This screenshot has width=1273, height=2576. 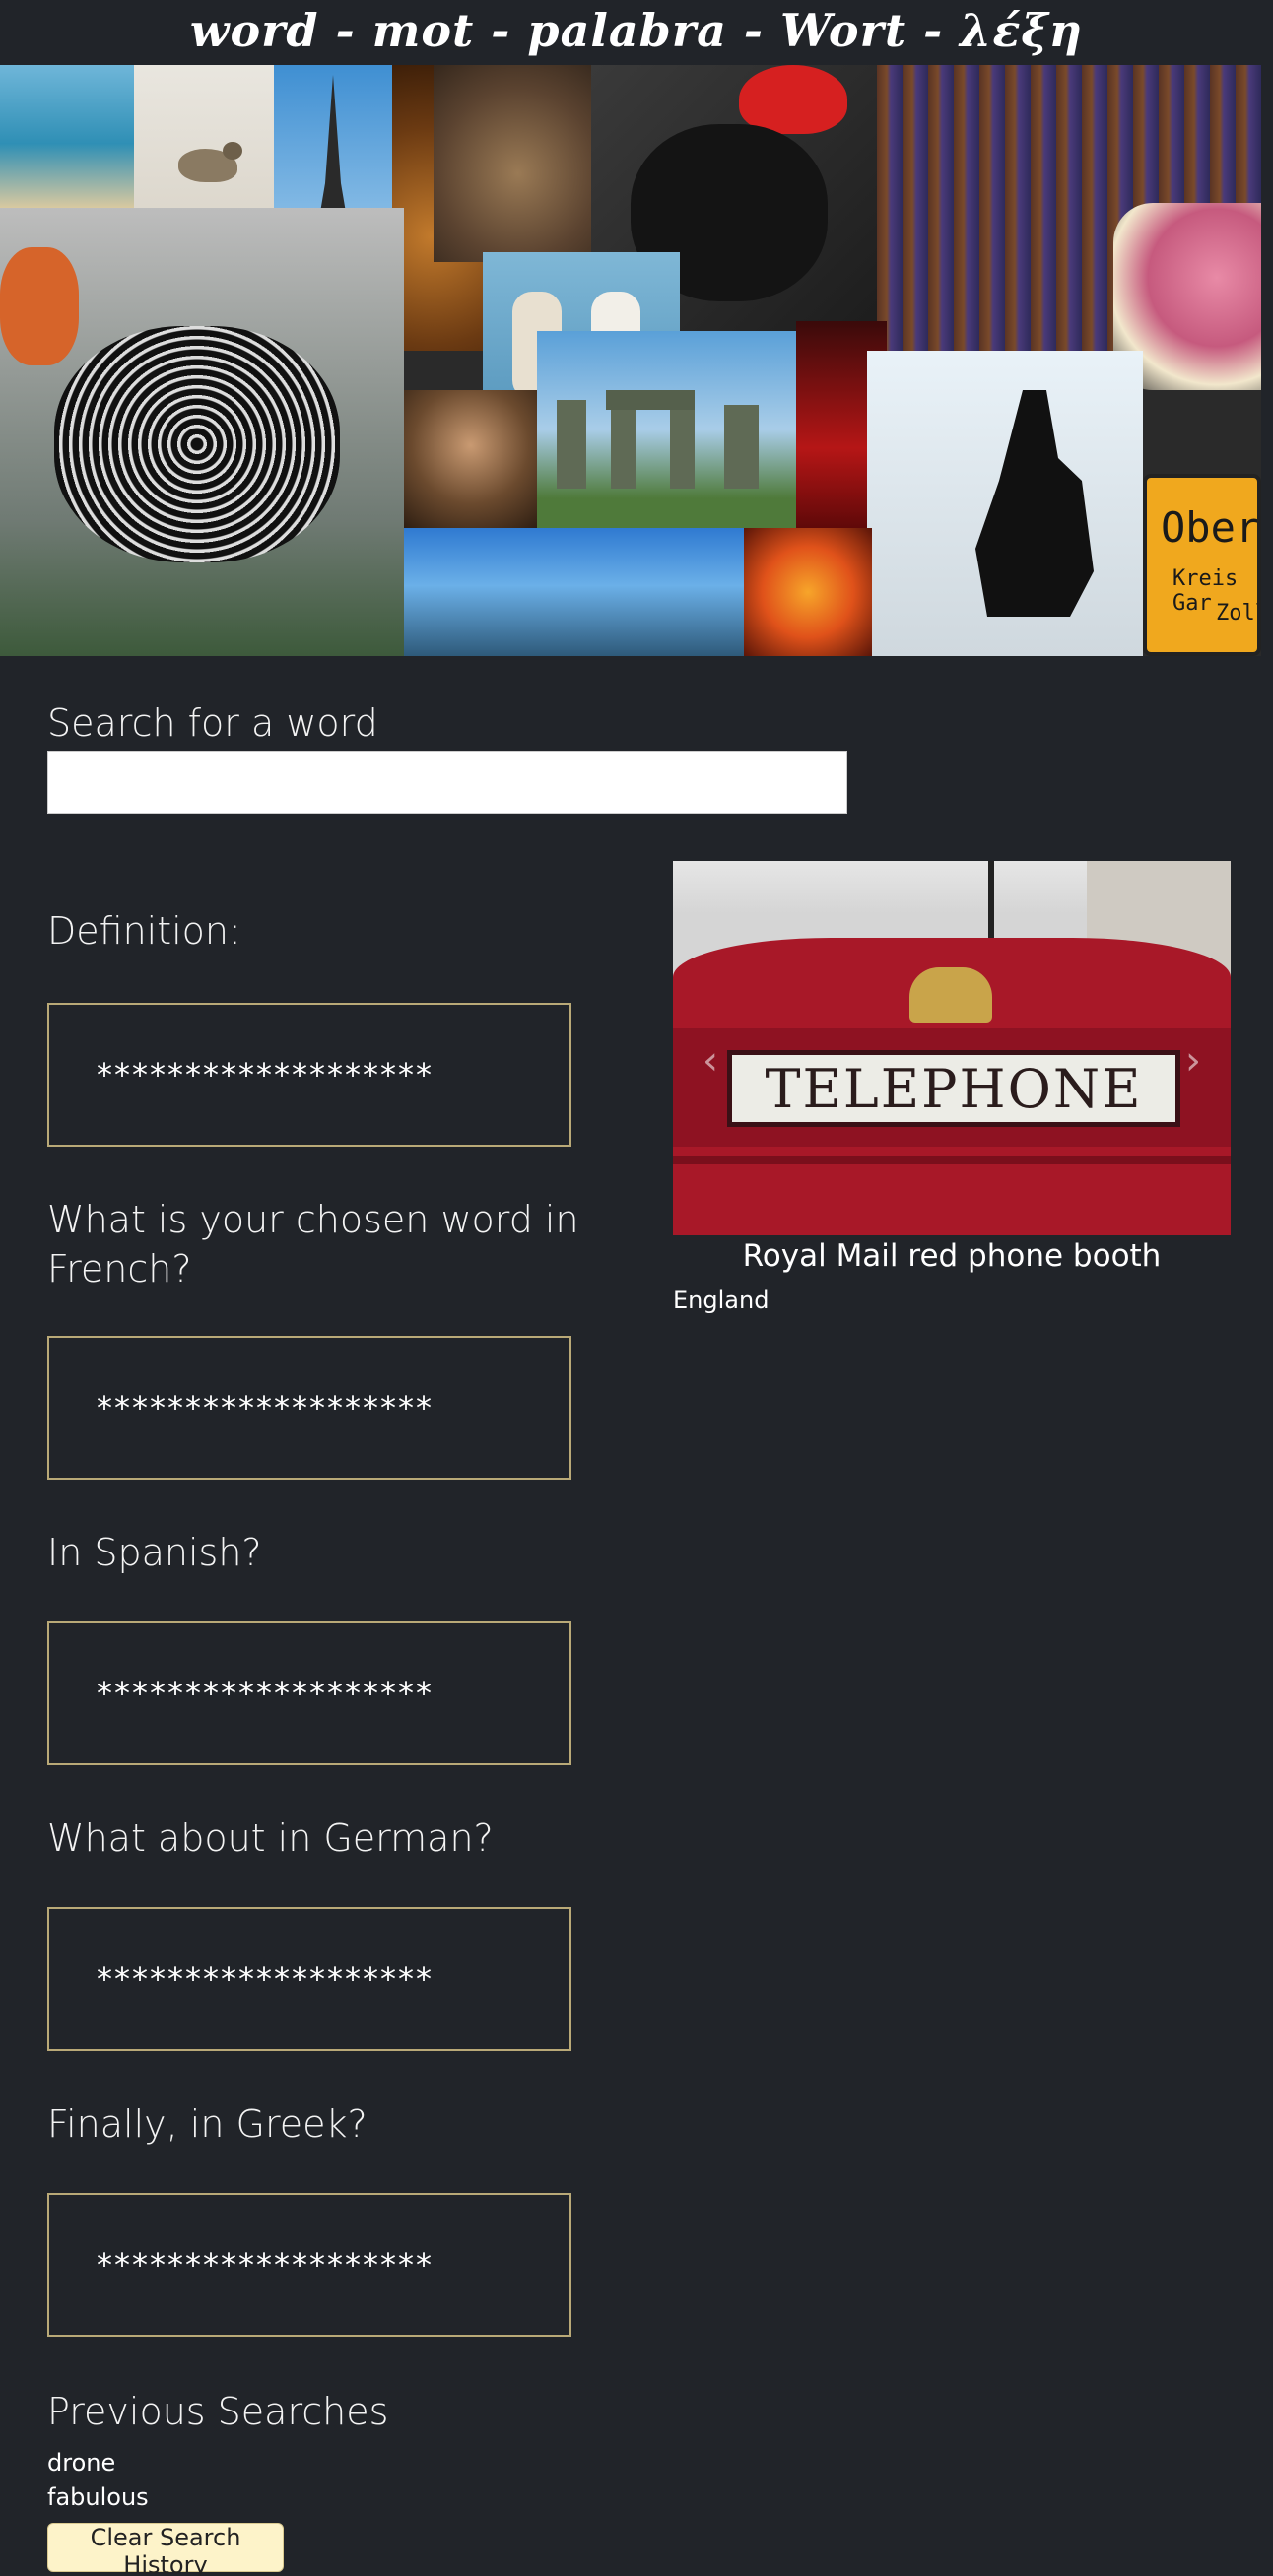 I want to click on shakespeare-image, so click(x=471, y=459).